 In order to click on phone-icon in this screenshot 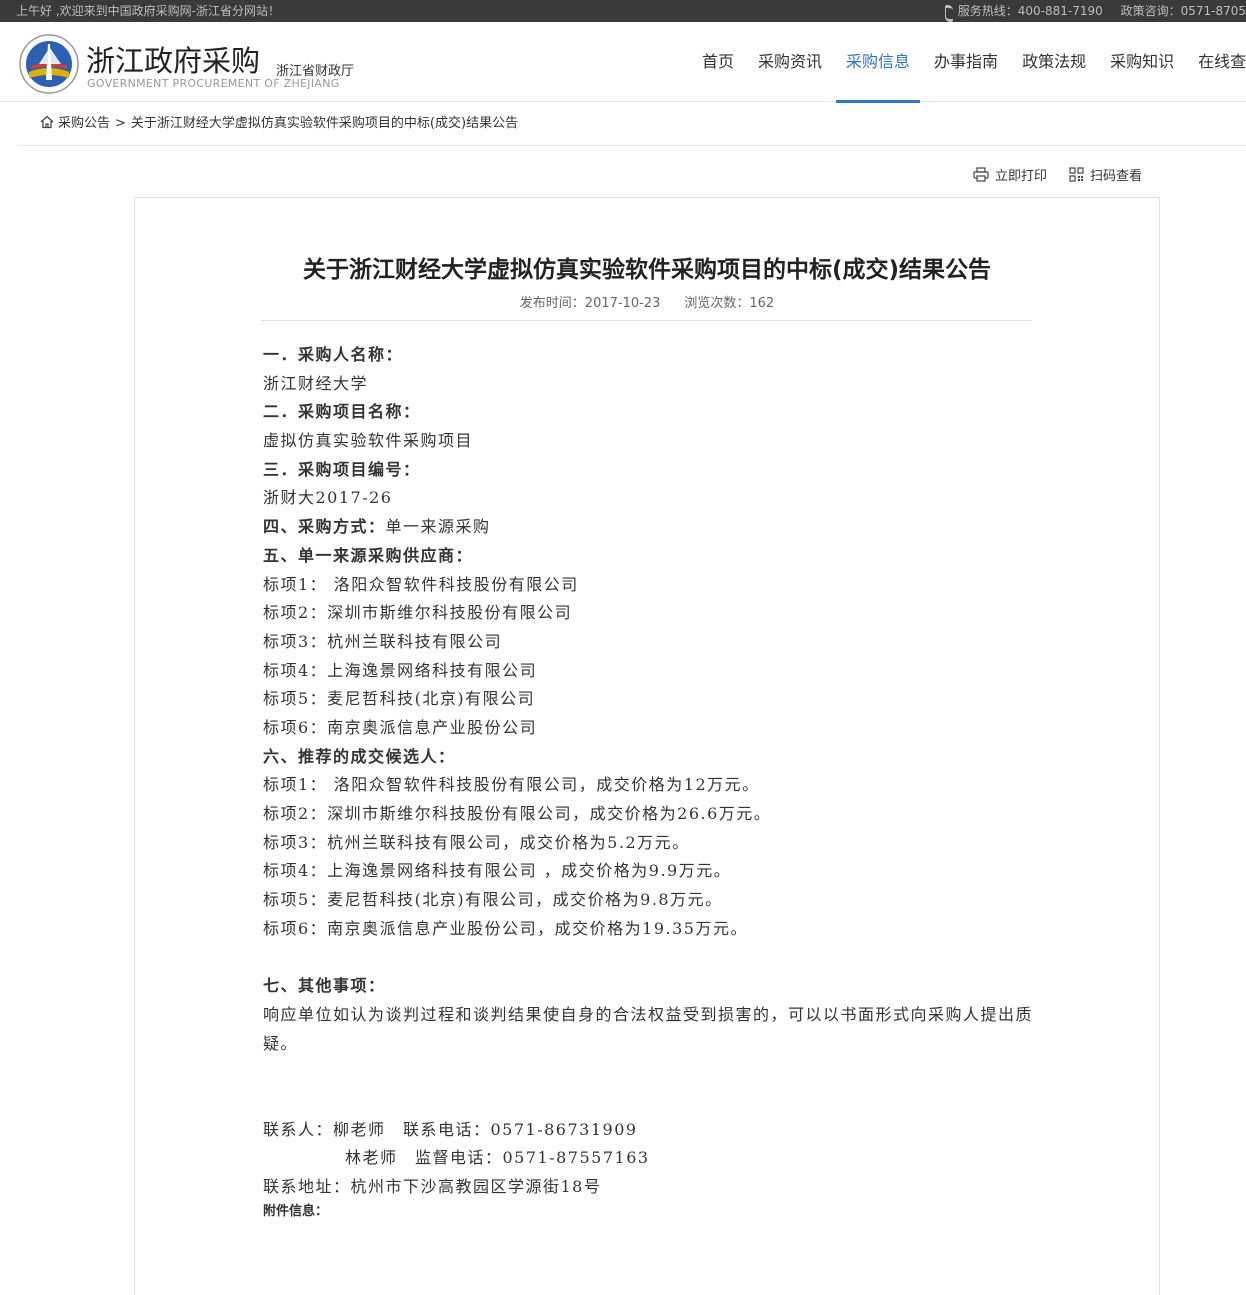, I will do `click(949, 13)`.